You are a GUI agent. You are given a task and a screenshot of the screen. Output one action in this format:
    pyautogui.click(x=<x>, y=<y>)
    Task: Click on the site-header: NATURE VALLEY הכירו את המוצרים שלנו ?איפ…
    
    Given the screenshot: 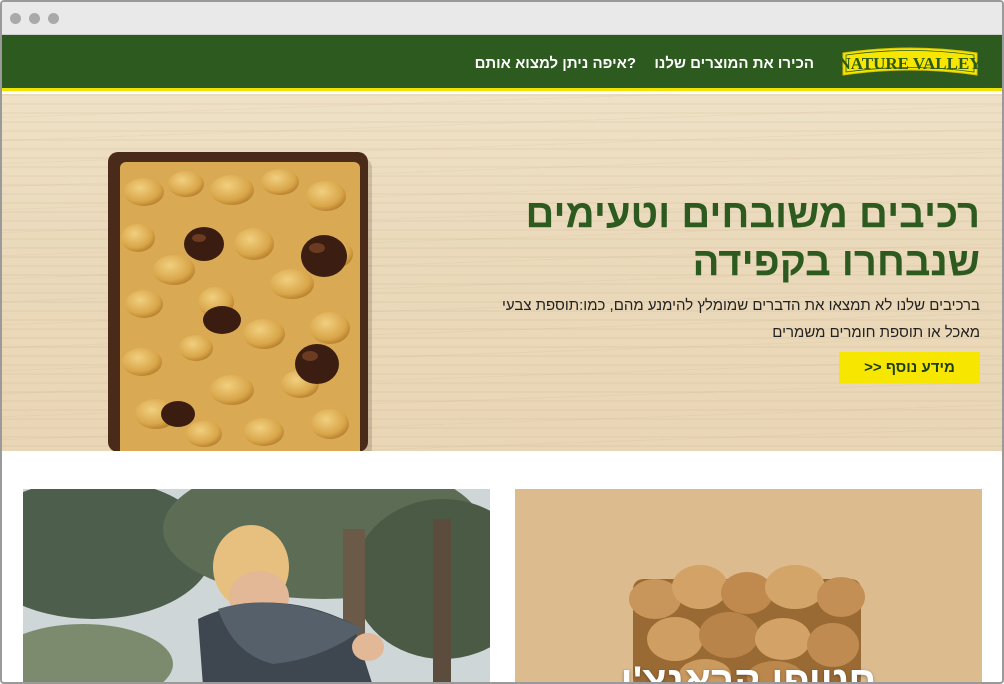 What is the action you would take?
    pyautogui.click(x=502, y=63)
    